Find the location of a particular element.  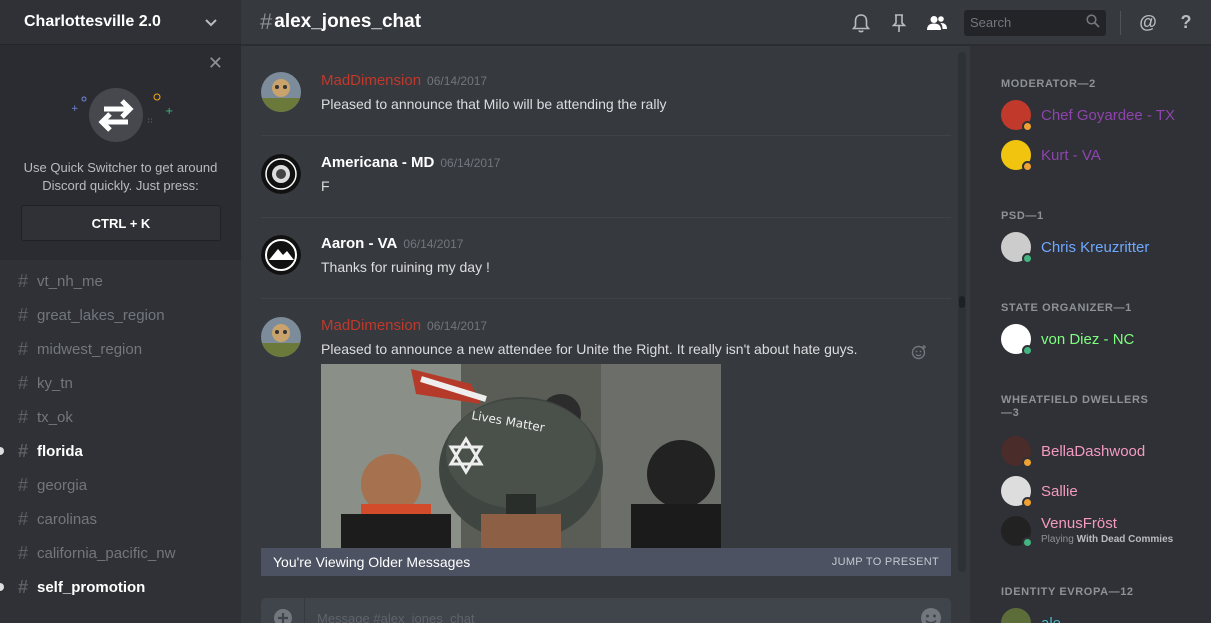

role-header: MODERATOR—2 is located at coordinates (1048, 84).